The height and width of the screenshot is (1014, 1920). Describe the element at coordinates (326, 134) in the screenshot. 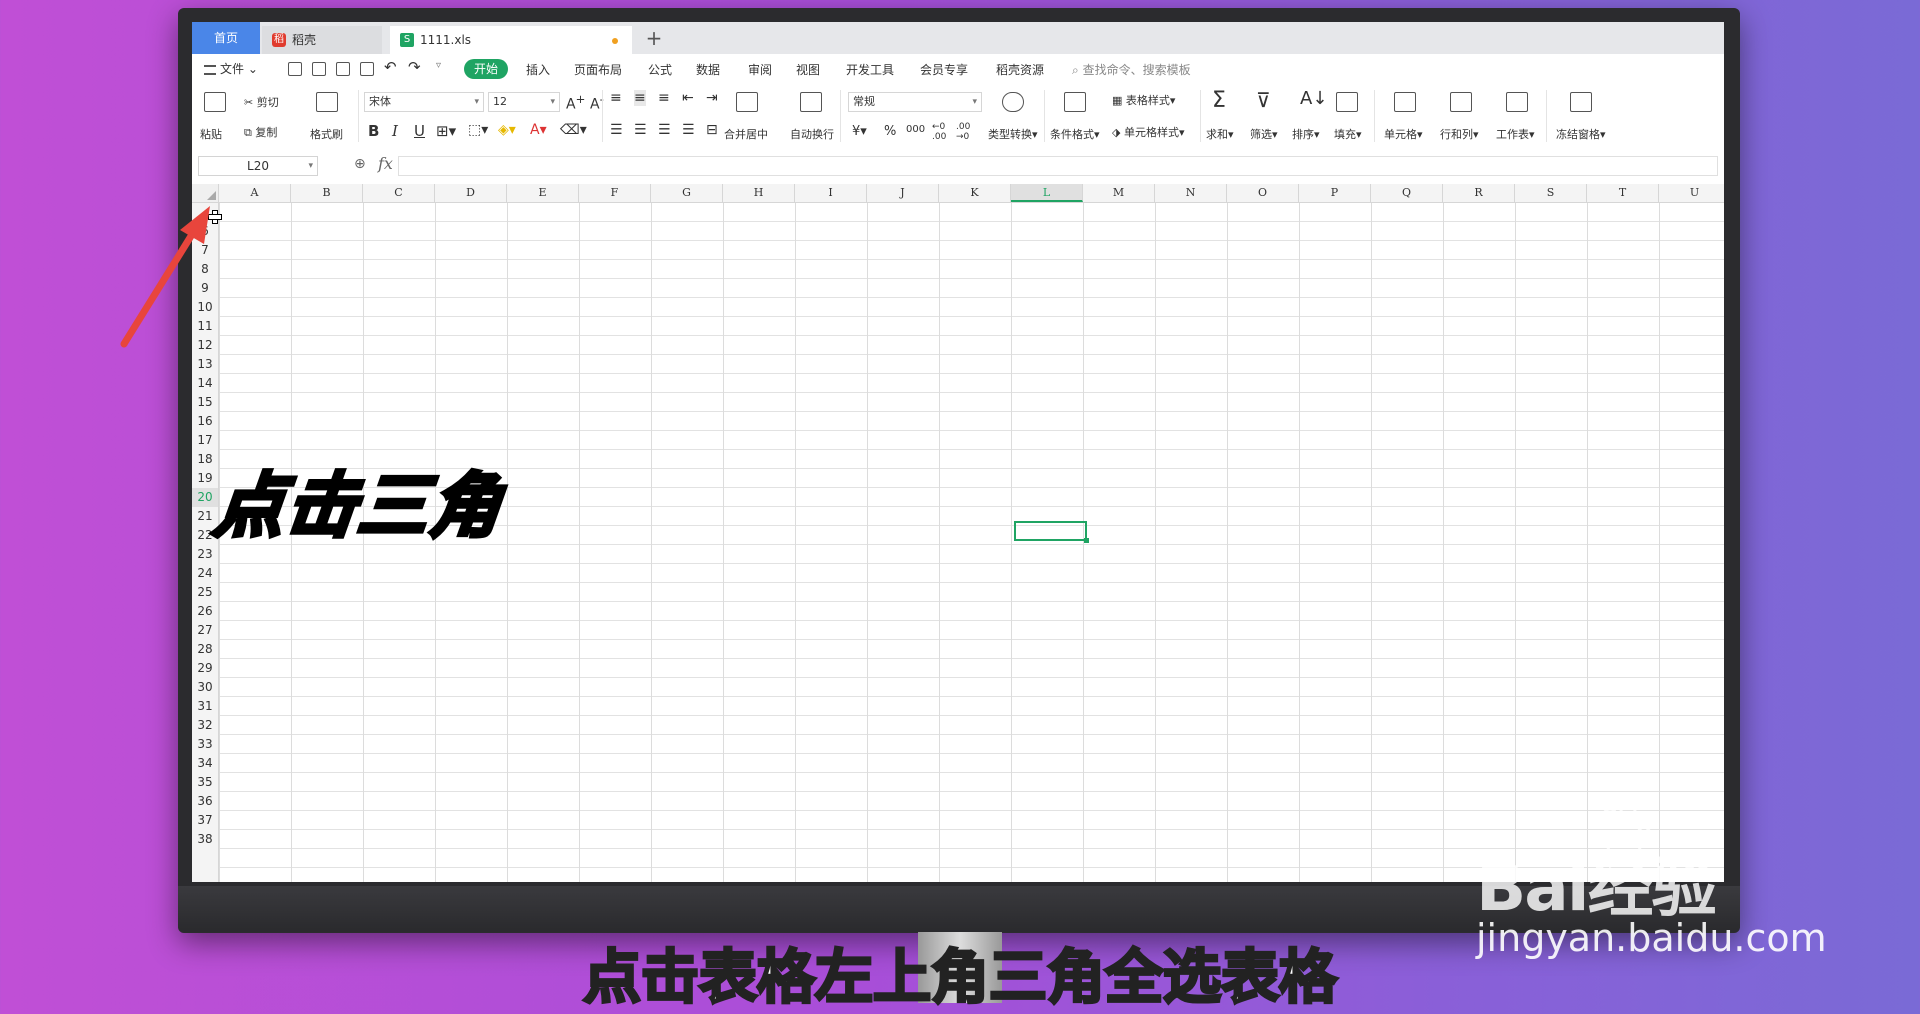

I see `format-painter-label: 格式刷` at that location.